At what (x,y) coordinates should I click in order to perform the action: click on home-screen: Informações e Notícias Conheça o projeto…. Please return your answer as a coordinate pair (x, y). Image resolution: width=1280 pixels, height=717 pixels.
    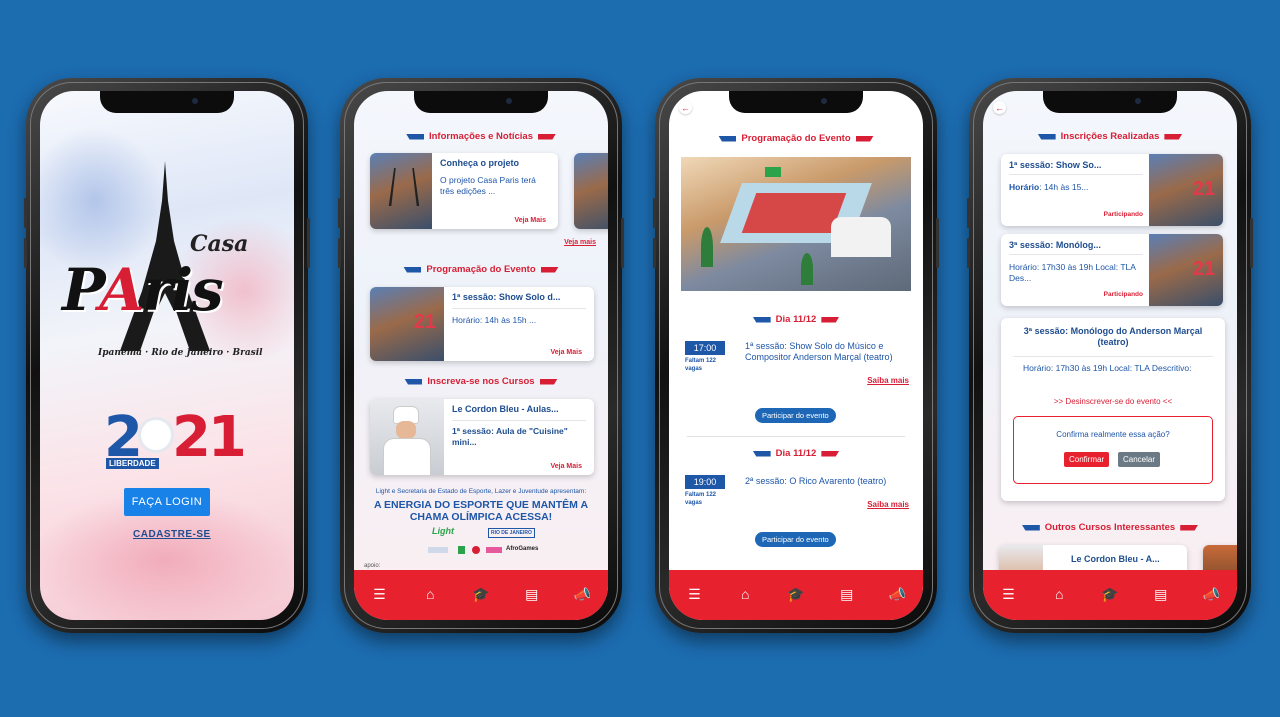
    Looking at the image, I should click on (481, 355).